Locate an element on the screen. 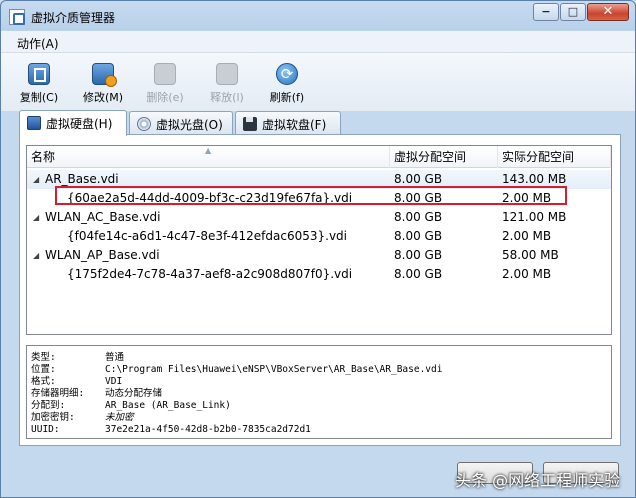  remove-icon is located at coordinates (165, 74).